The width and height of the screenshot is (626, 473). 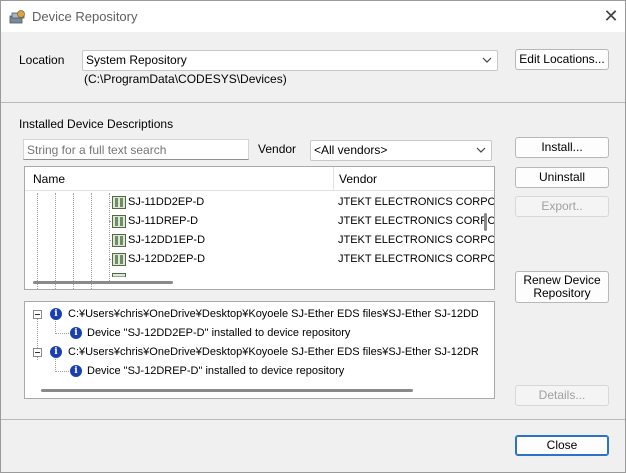 What do you see at coordinates (259, 259) in the screenshot?
I see `device-row: SJ-12DD2EP-D JTEKT ELECTRONICS CORPC` at bounding box center [259, 259].